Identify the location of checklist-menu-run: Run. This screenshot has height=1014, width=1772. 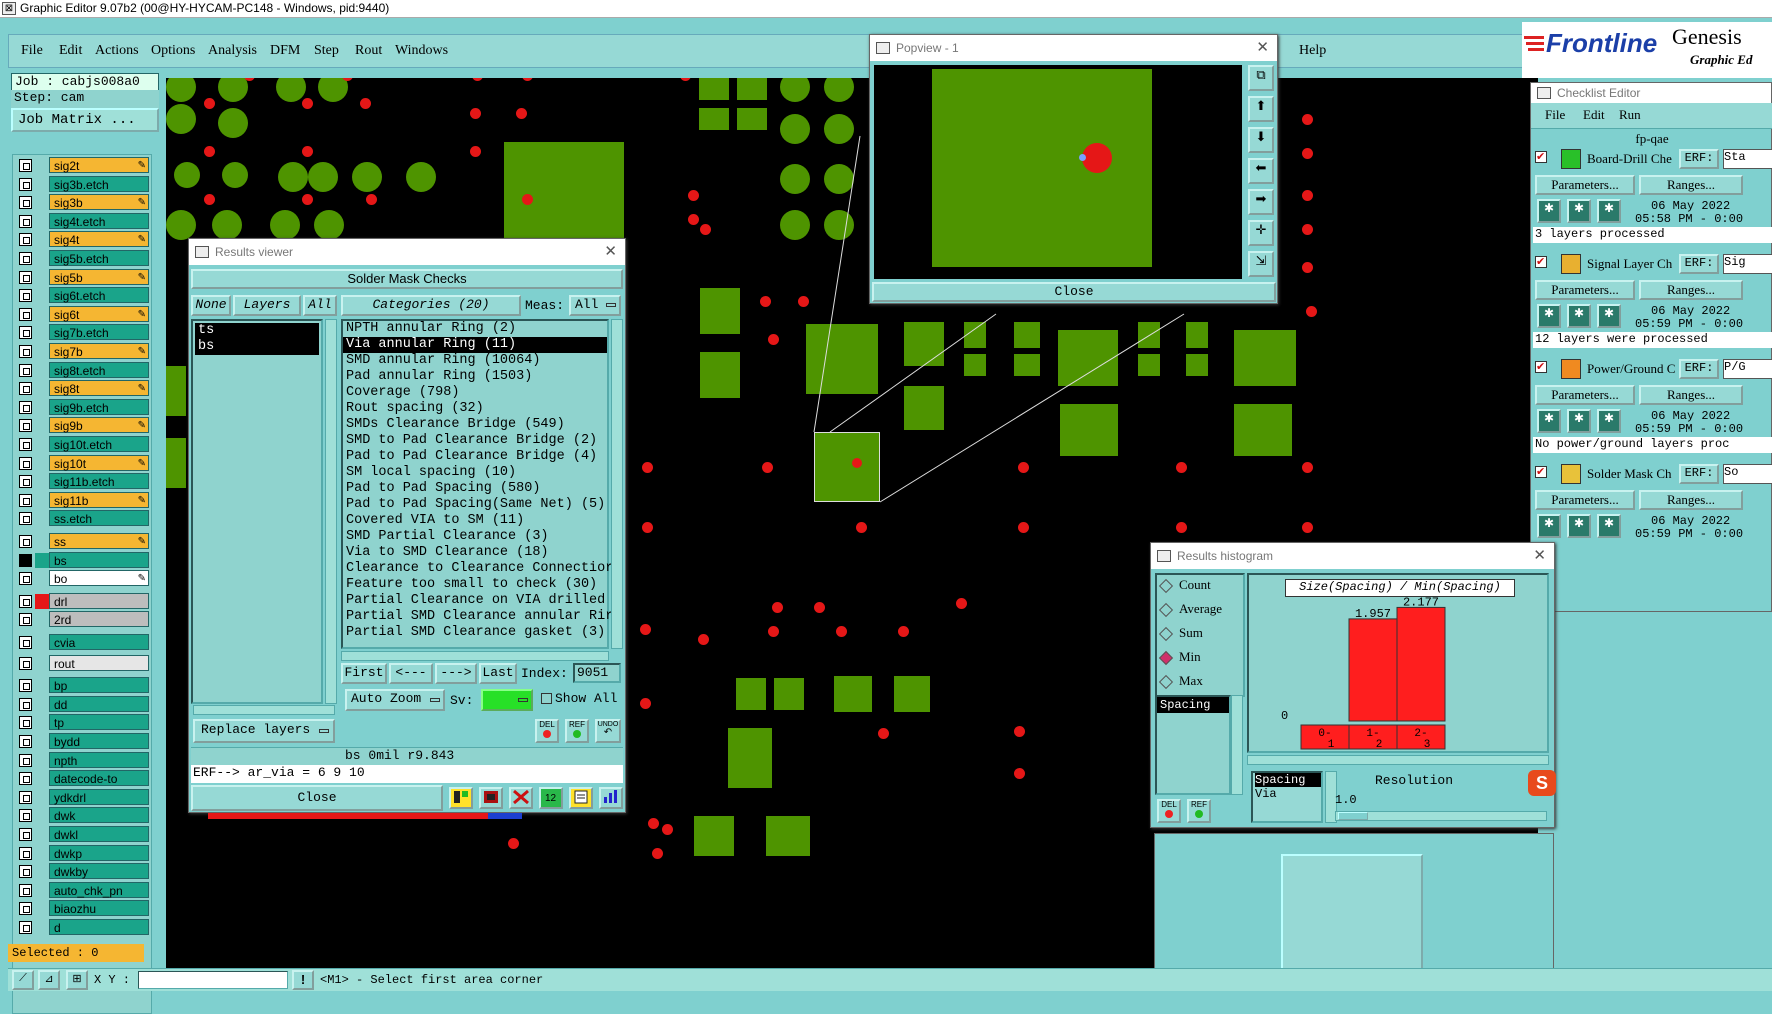
(1630, 115).